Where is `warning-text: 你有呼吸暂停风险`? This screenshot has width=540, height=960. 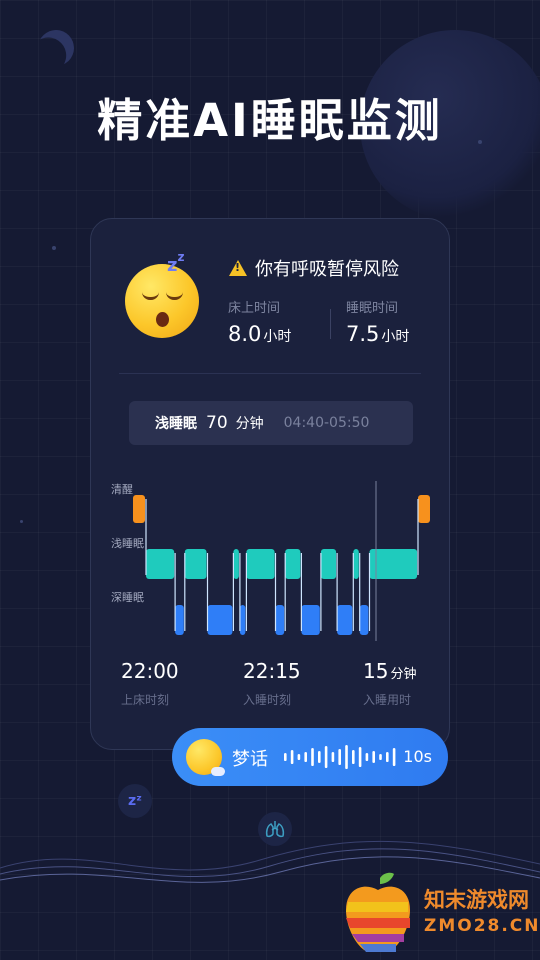 warning-text: 你有呼吸暂停风险 is located at coordinates (327, 269).